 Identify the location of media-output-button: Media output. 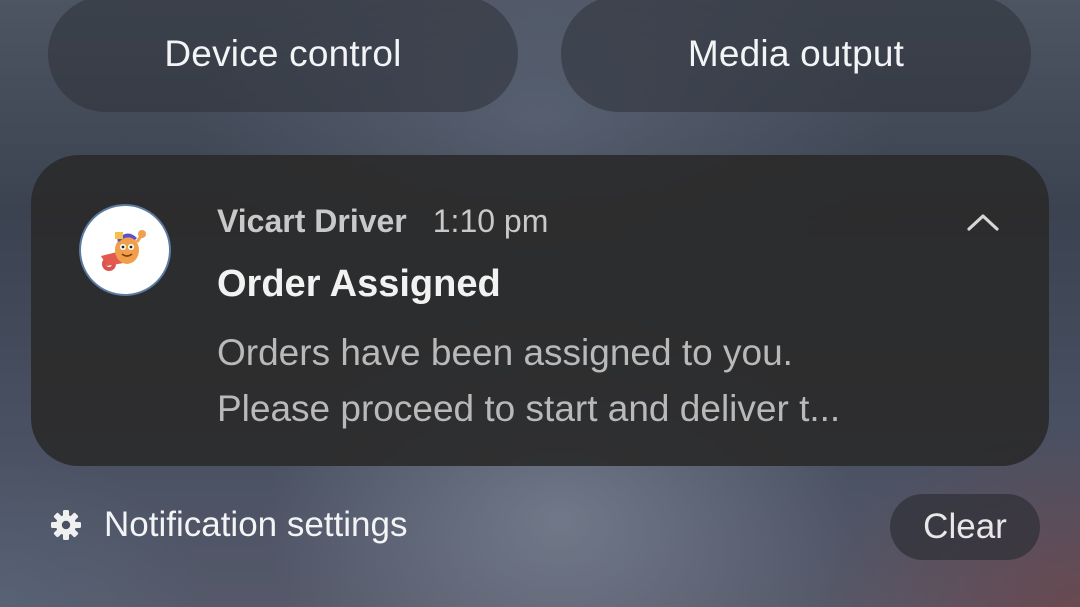
(796, 56).